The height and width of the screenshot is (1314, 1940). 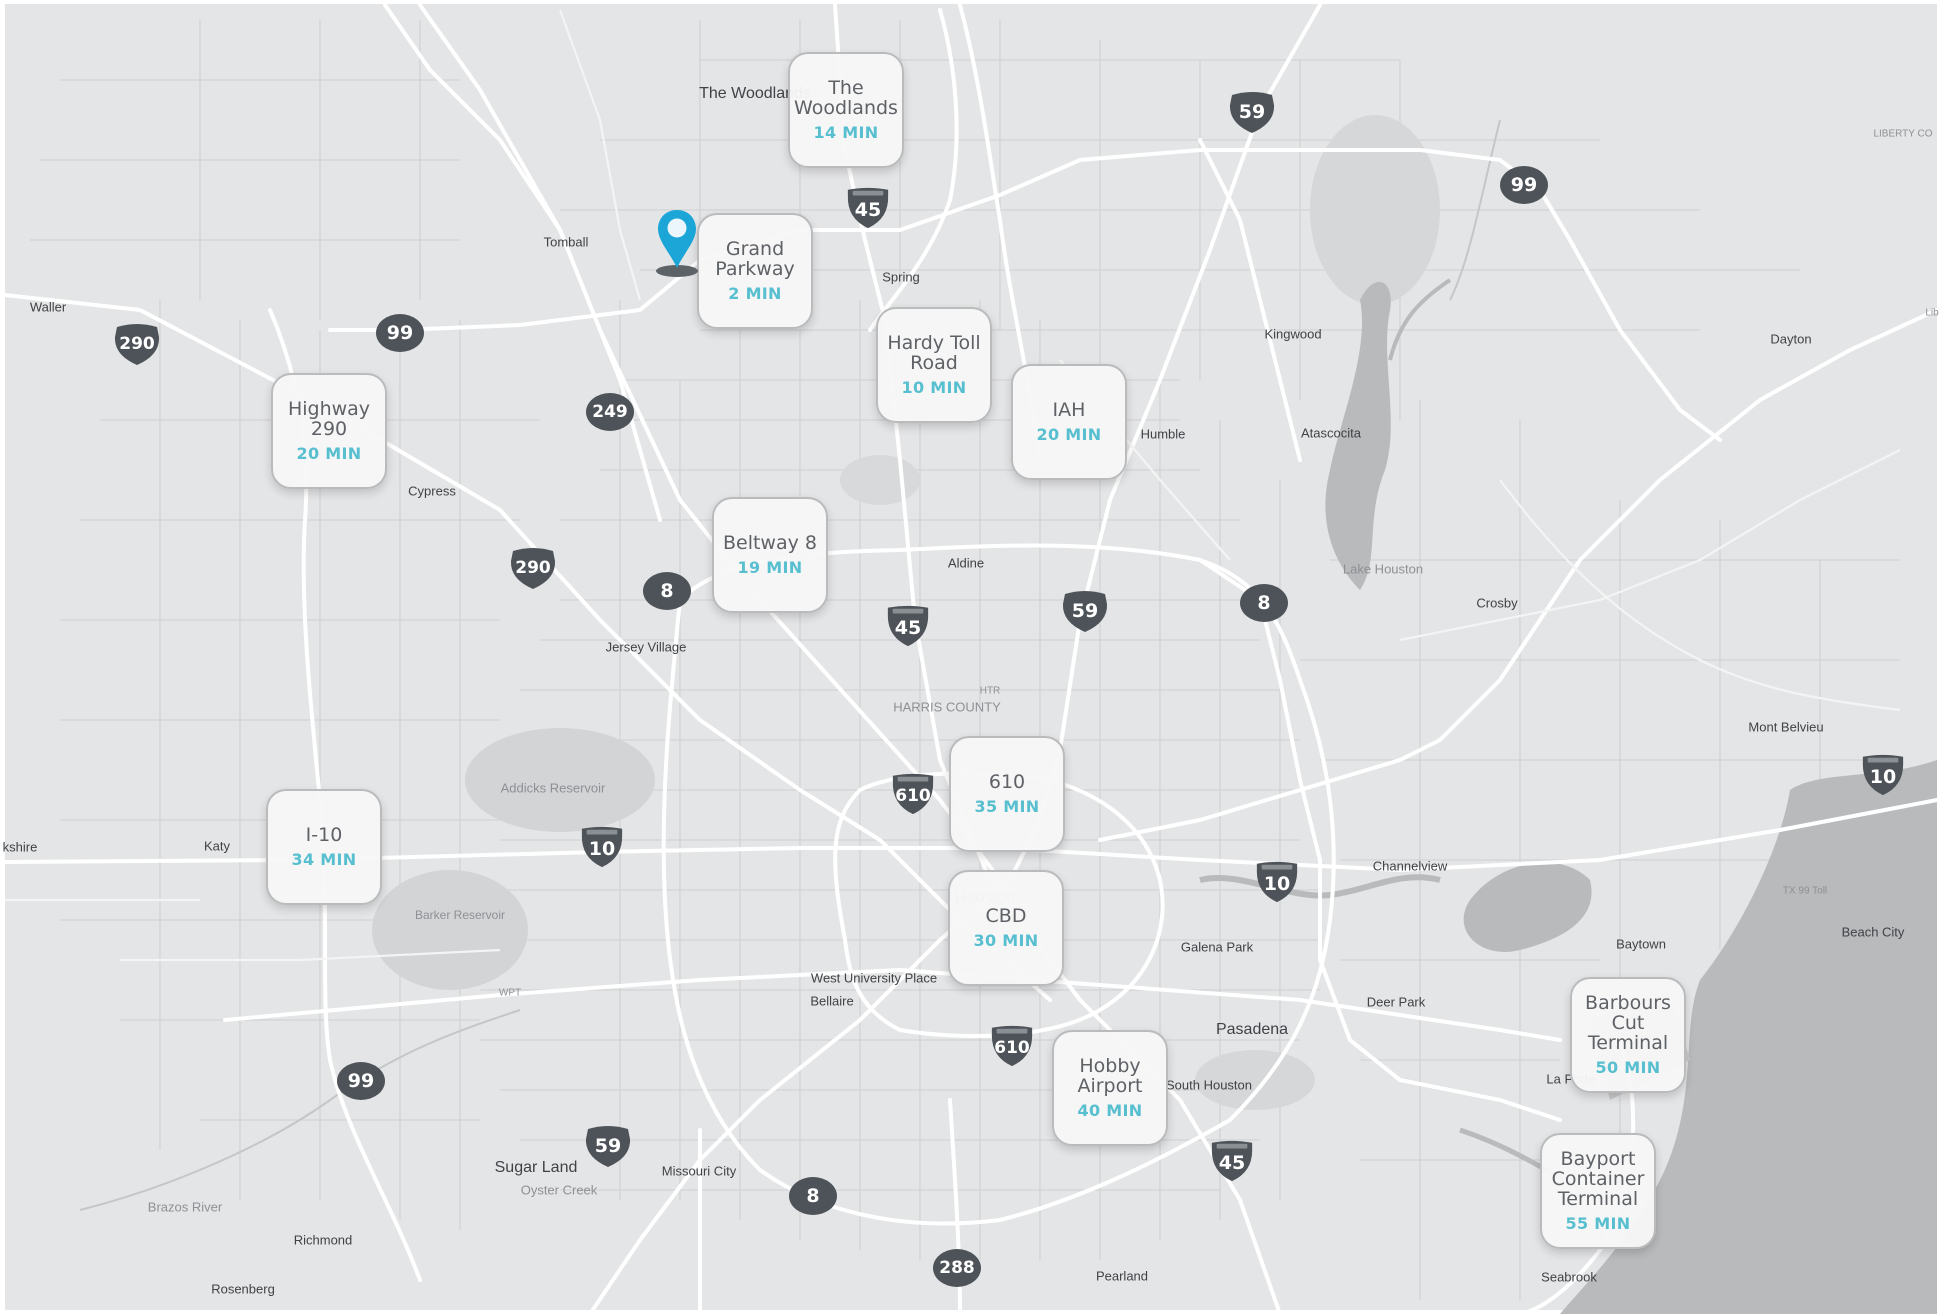 I want to click on state-route-shield-icon: 249, so click(x=610, y=412).